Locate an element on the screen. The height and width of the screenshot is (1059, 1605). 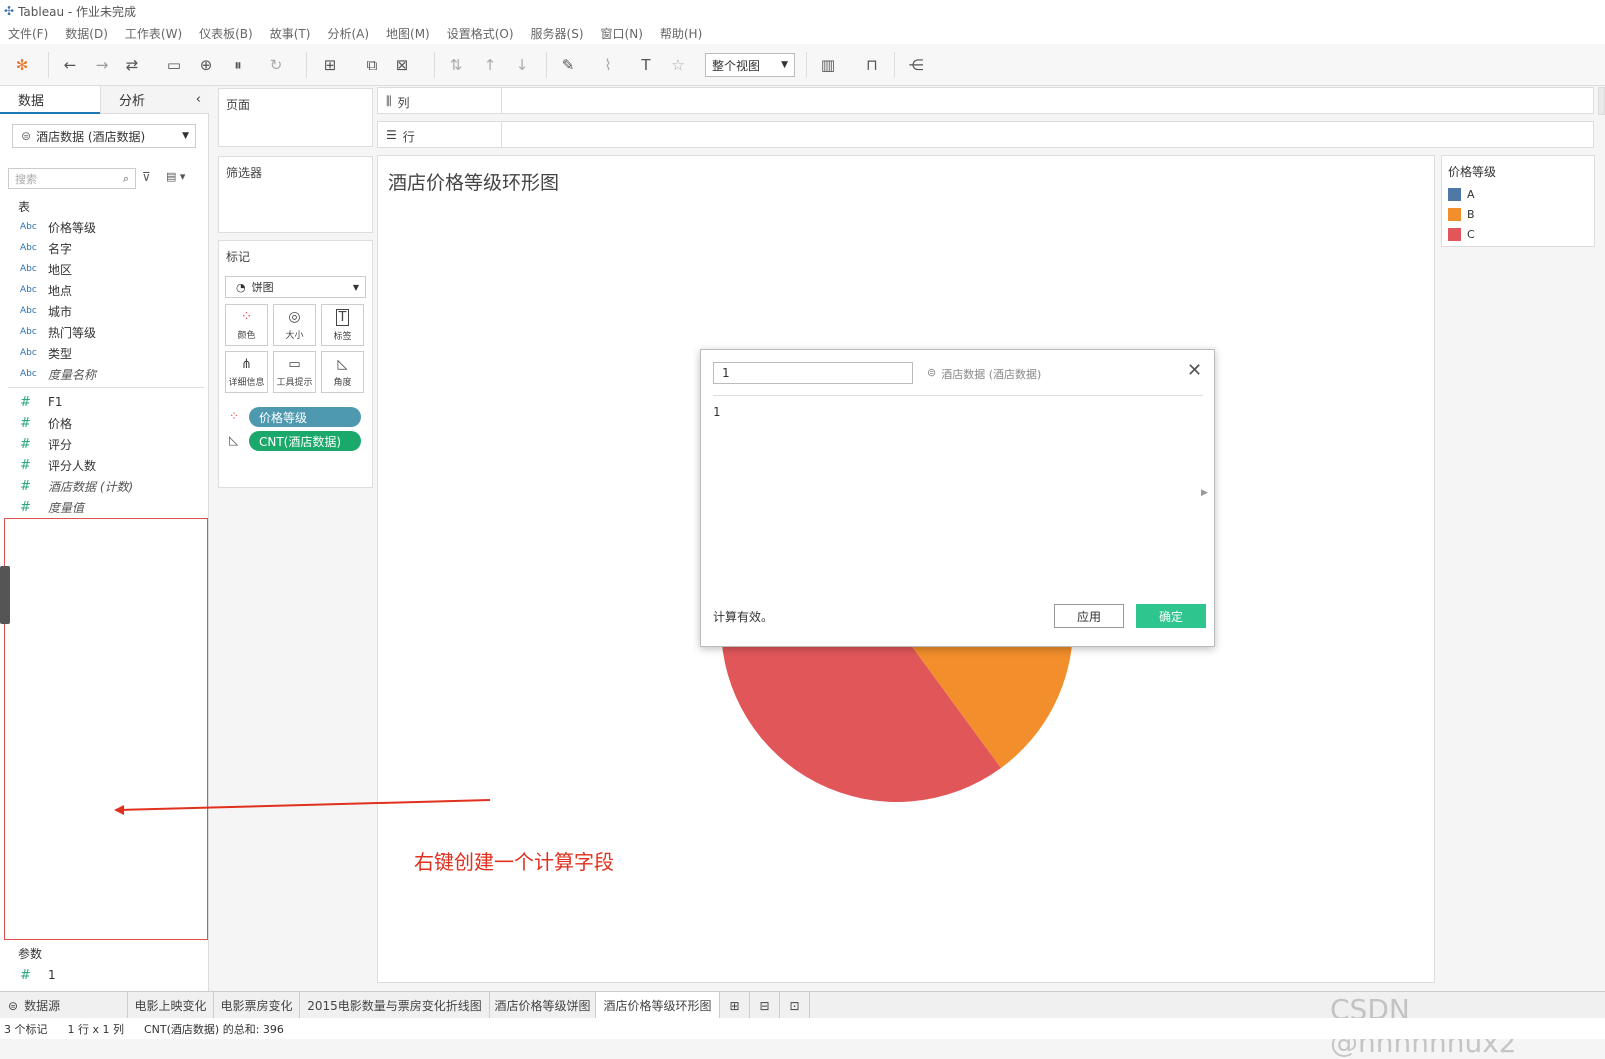
status-rows-cols: 1 行 x 1 列 is located at coordinates (96, 1029).